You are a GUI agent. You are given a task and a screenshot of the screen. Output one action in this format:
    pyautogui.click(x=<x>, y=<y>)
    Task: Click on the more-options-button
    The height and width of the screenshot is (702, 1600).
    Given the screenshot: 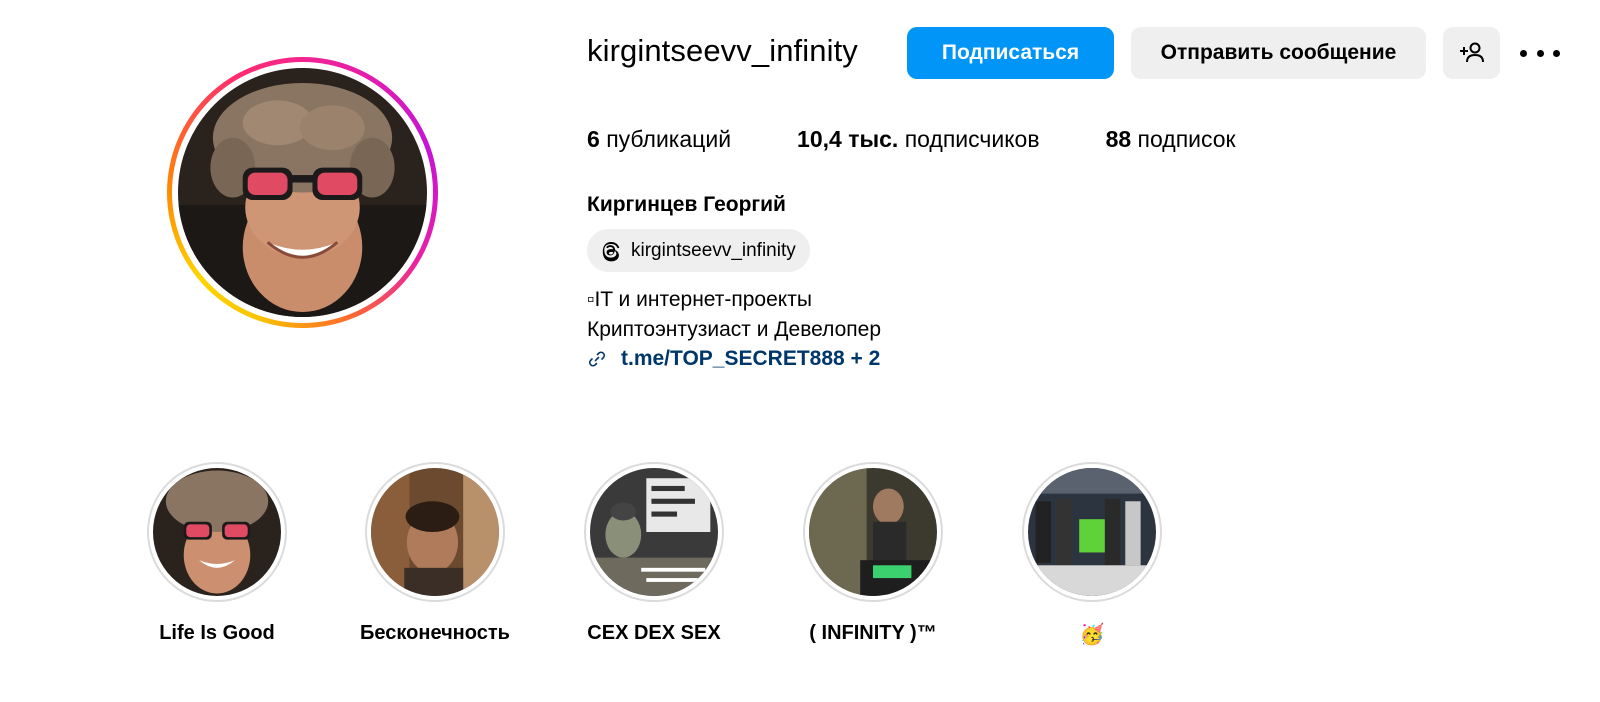 What is the action you would take?
    pyautogui.click(x=1540, y=53)
    